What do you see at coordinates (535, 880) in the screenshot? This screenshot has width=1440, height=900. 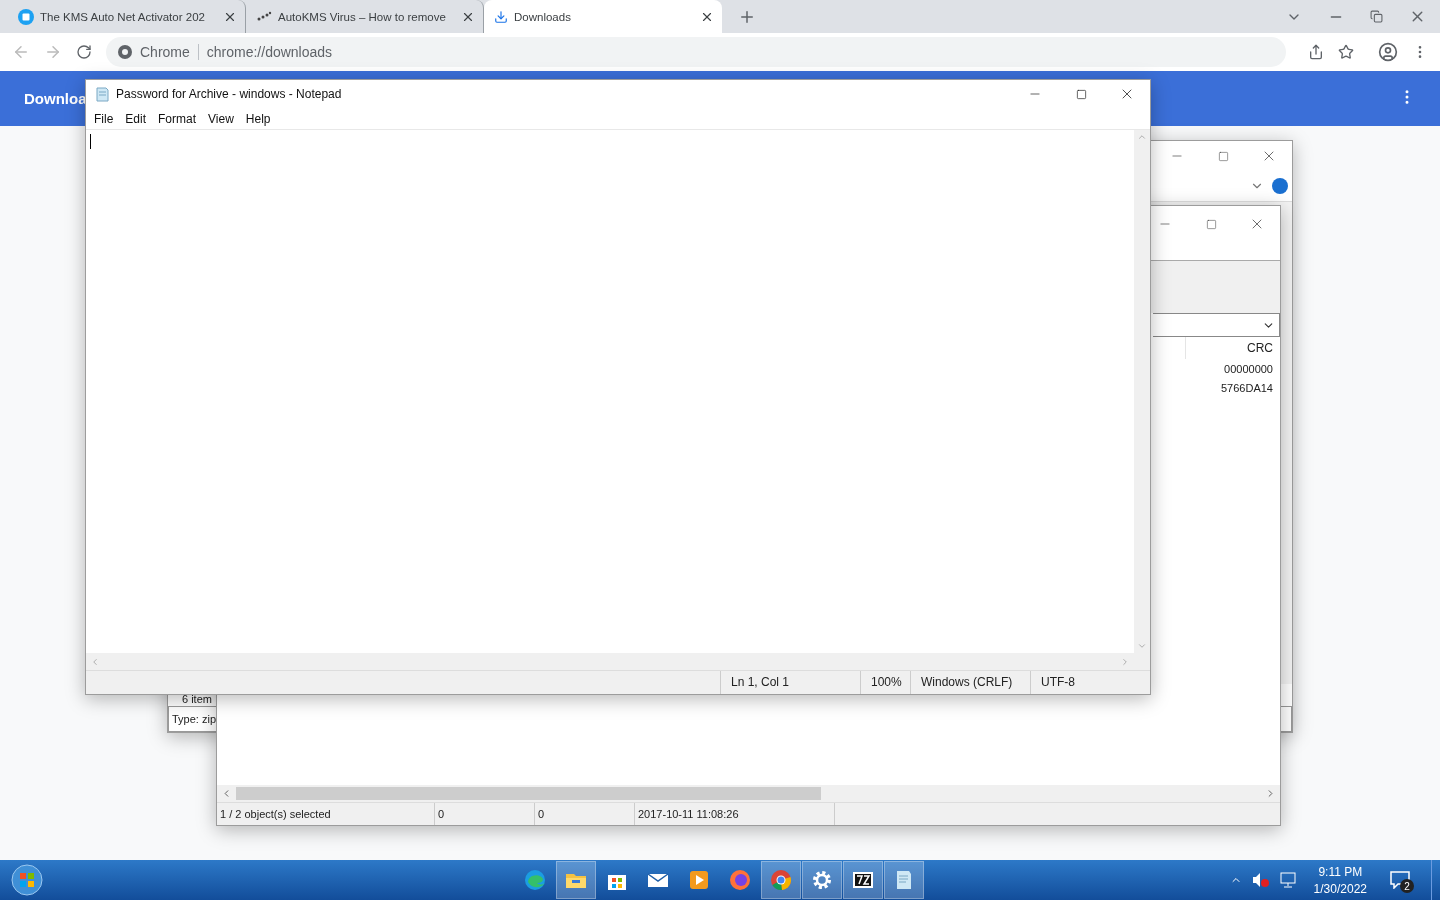 I see `edge-icon` at bounding box center [535, 880].